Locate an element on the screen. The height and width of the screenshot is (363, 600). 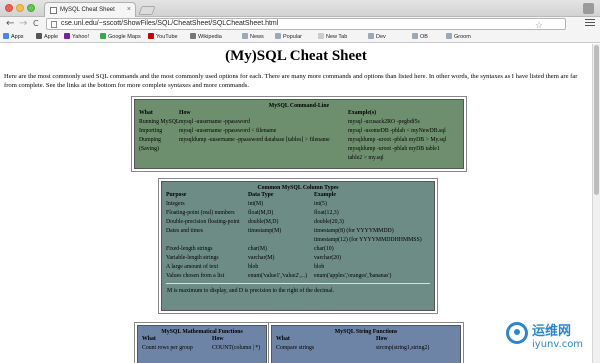
table-cell: COUNT(column | *) is located at coordinates (236, 348).